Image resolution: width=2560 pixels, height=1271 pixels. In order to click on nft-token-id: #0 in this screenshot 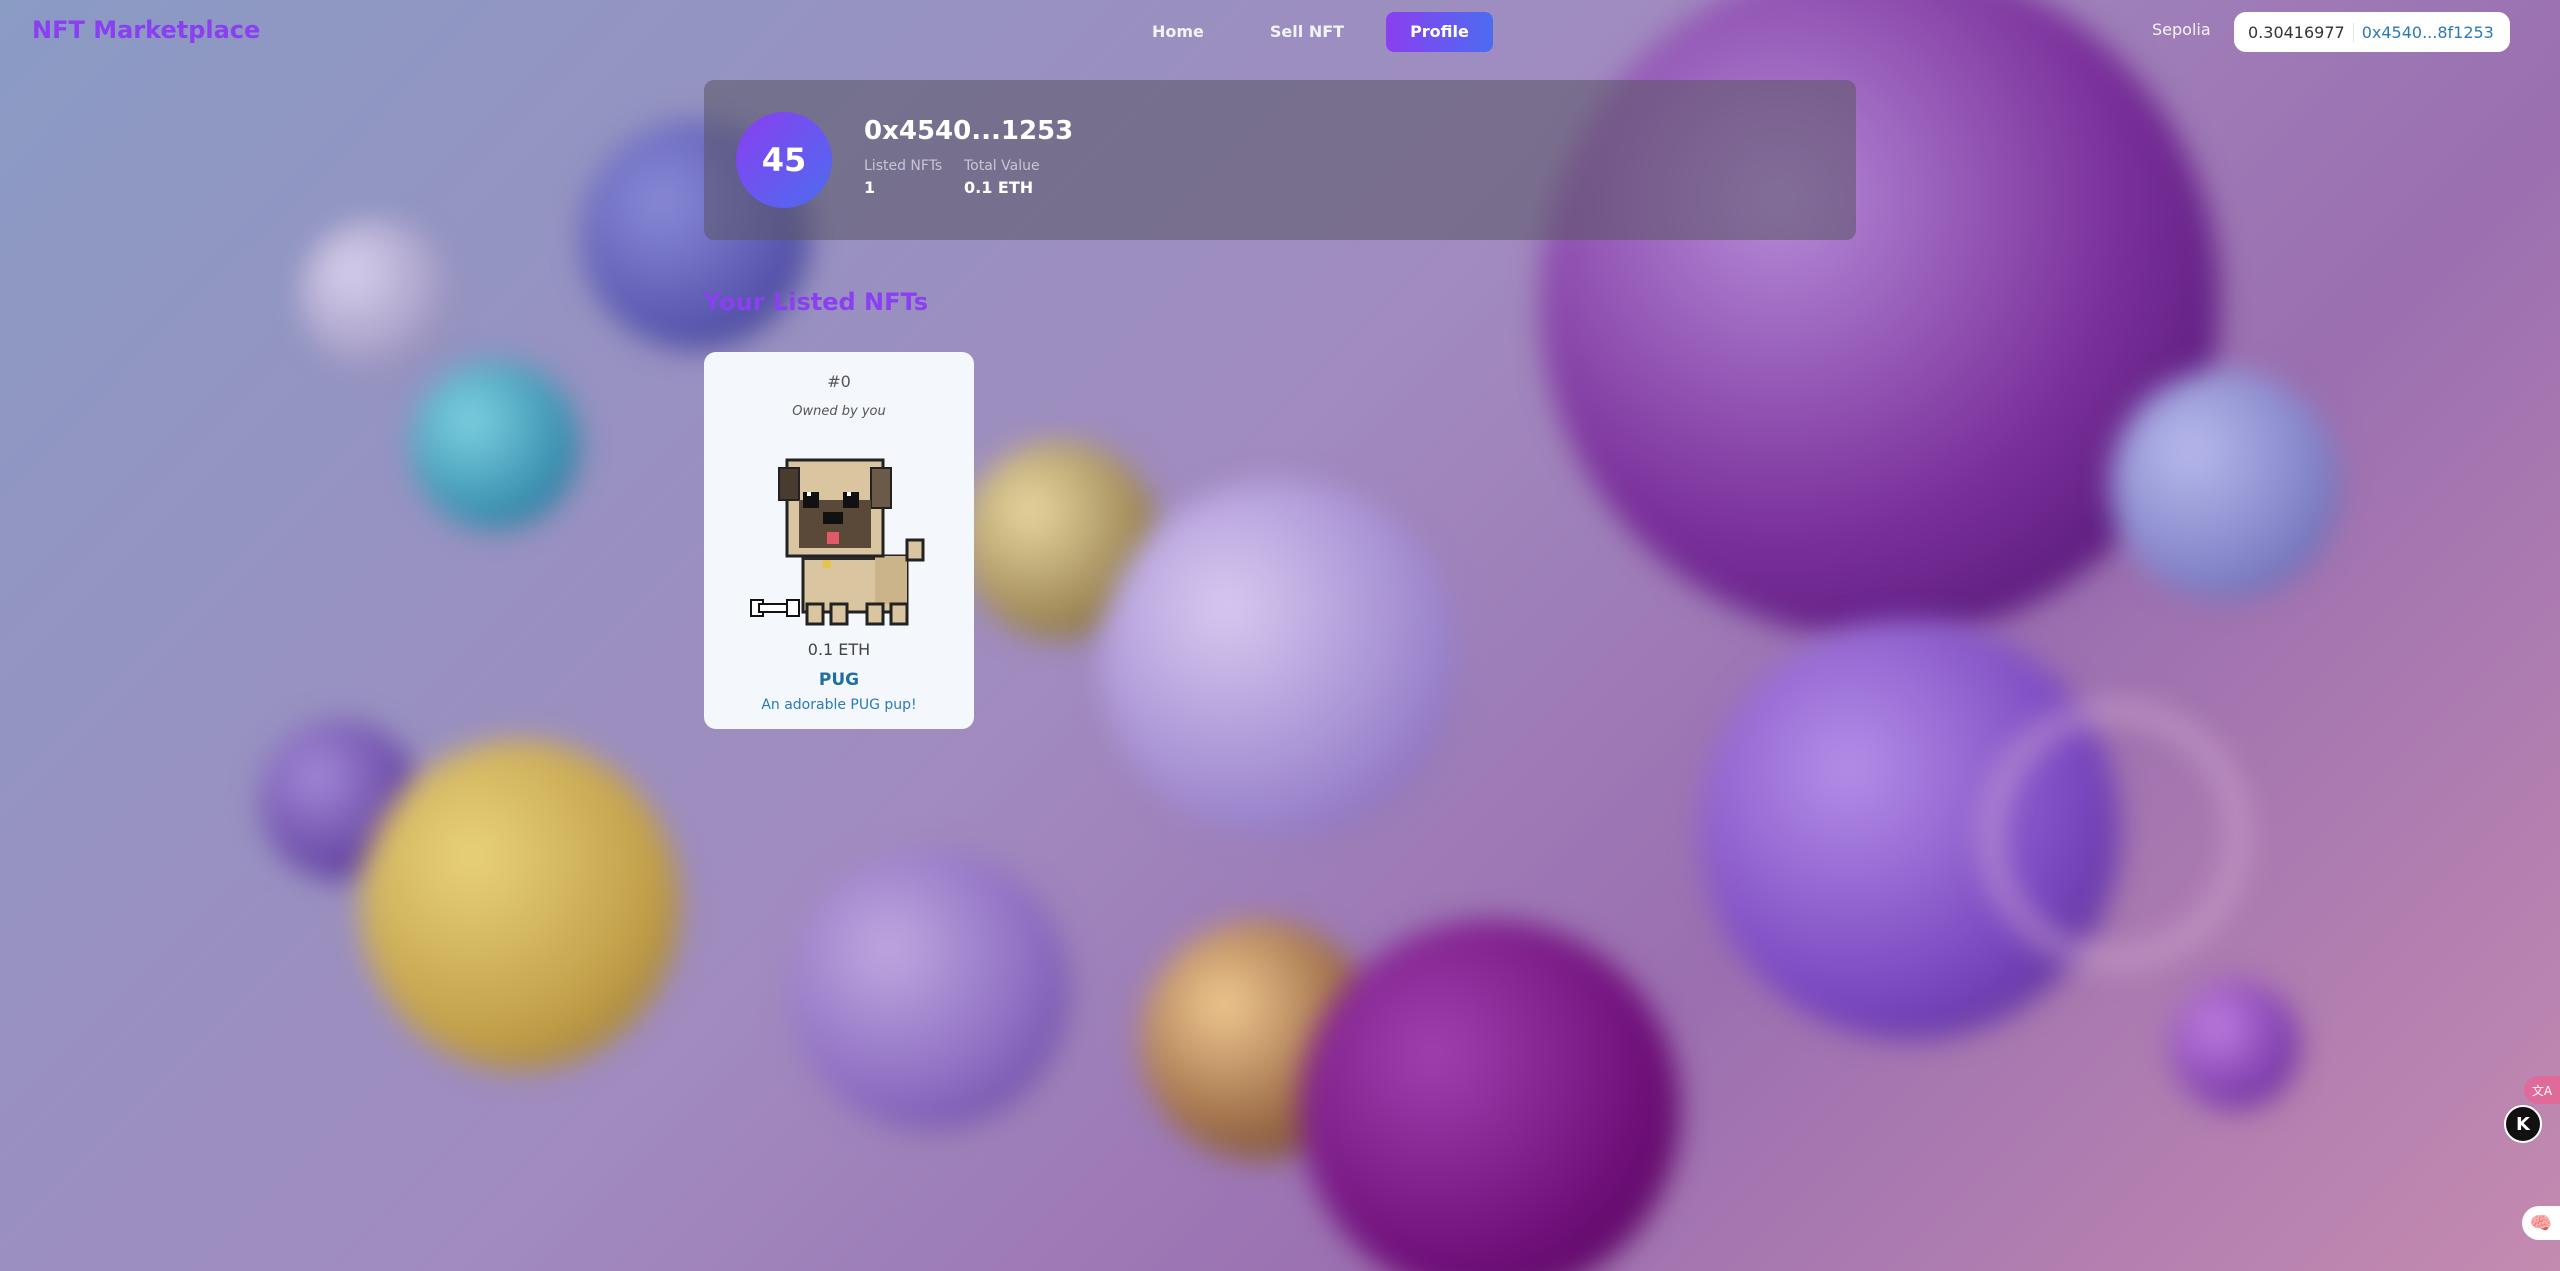, I will do `click(839, 381)`.